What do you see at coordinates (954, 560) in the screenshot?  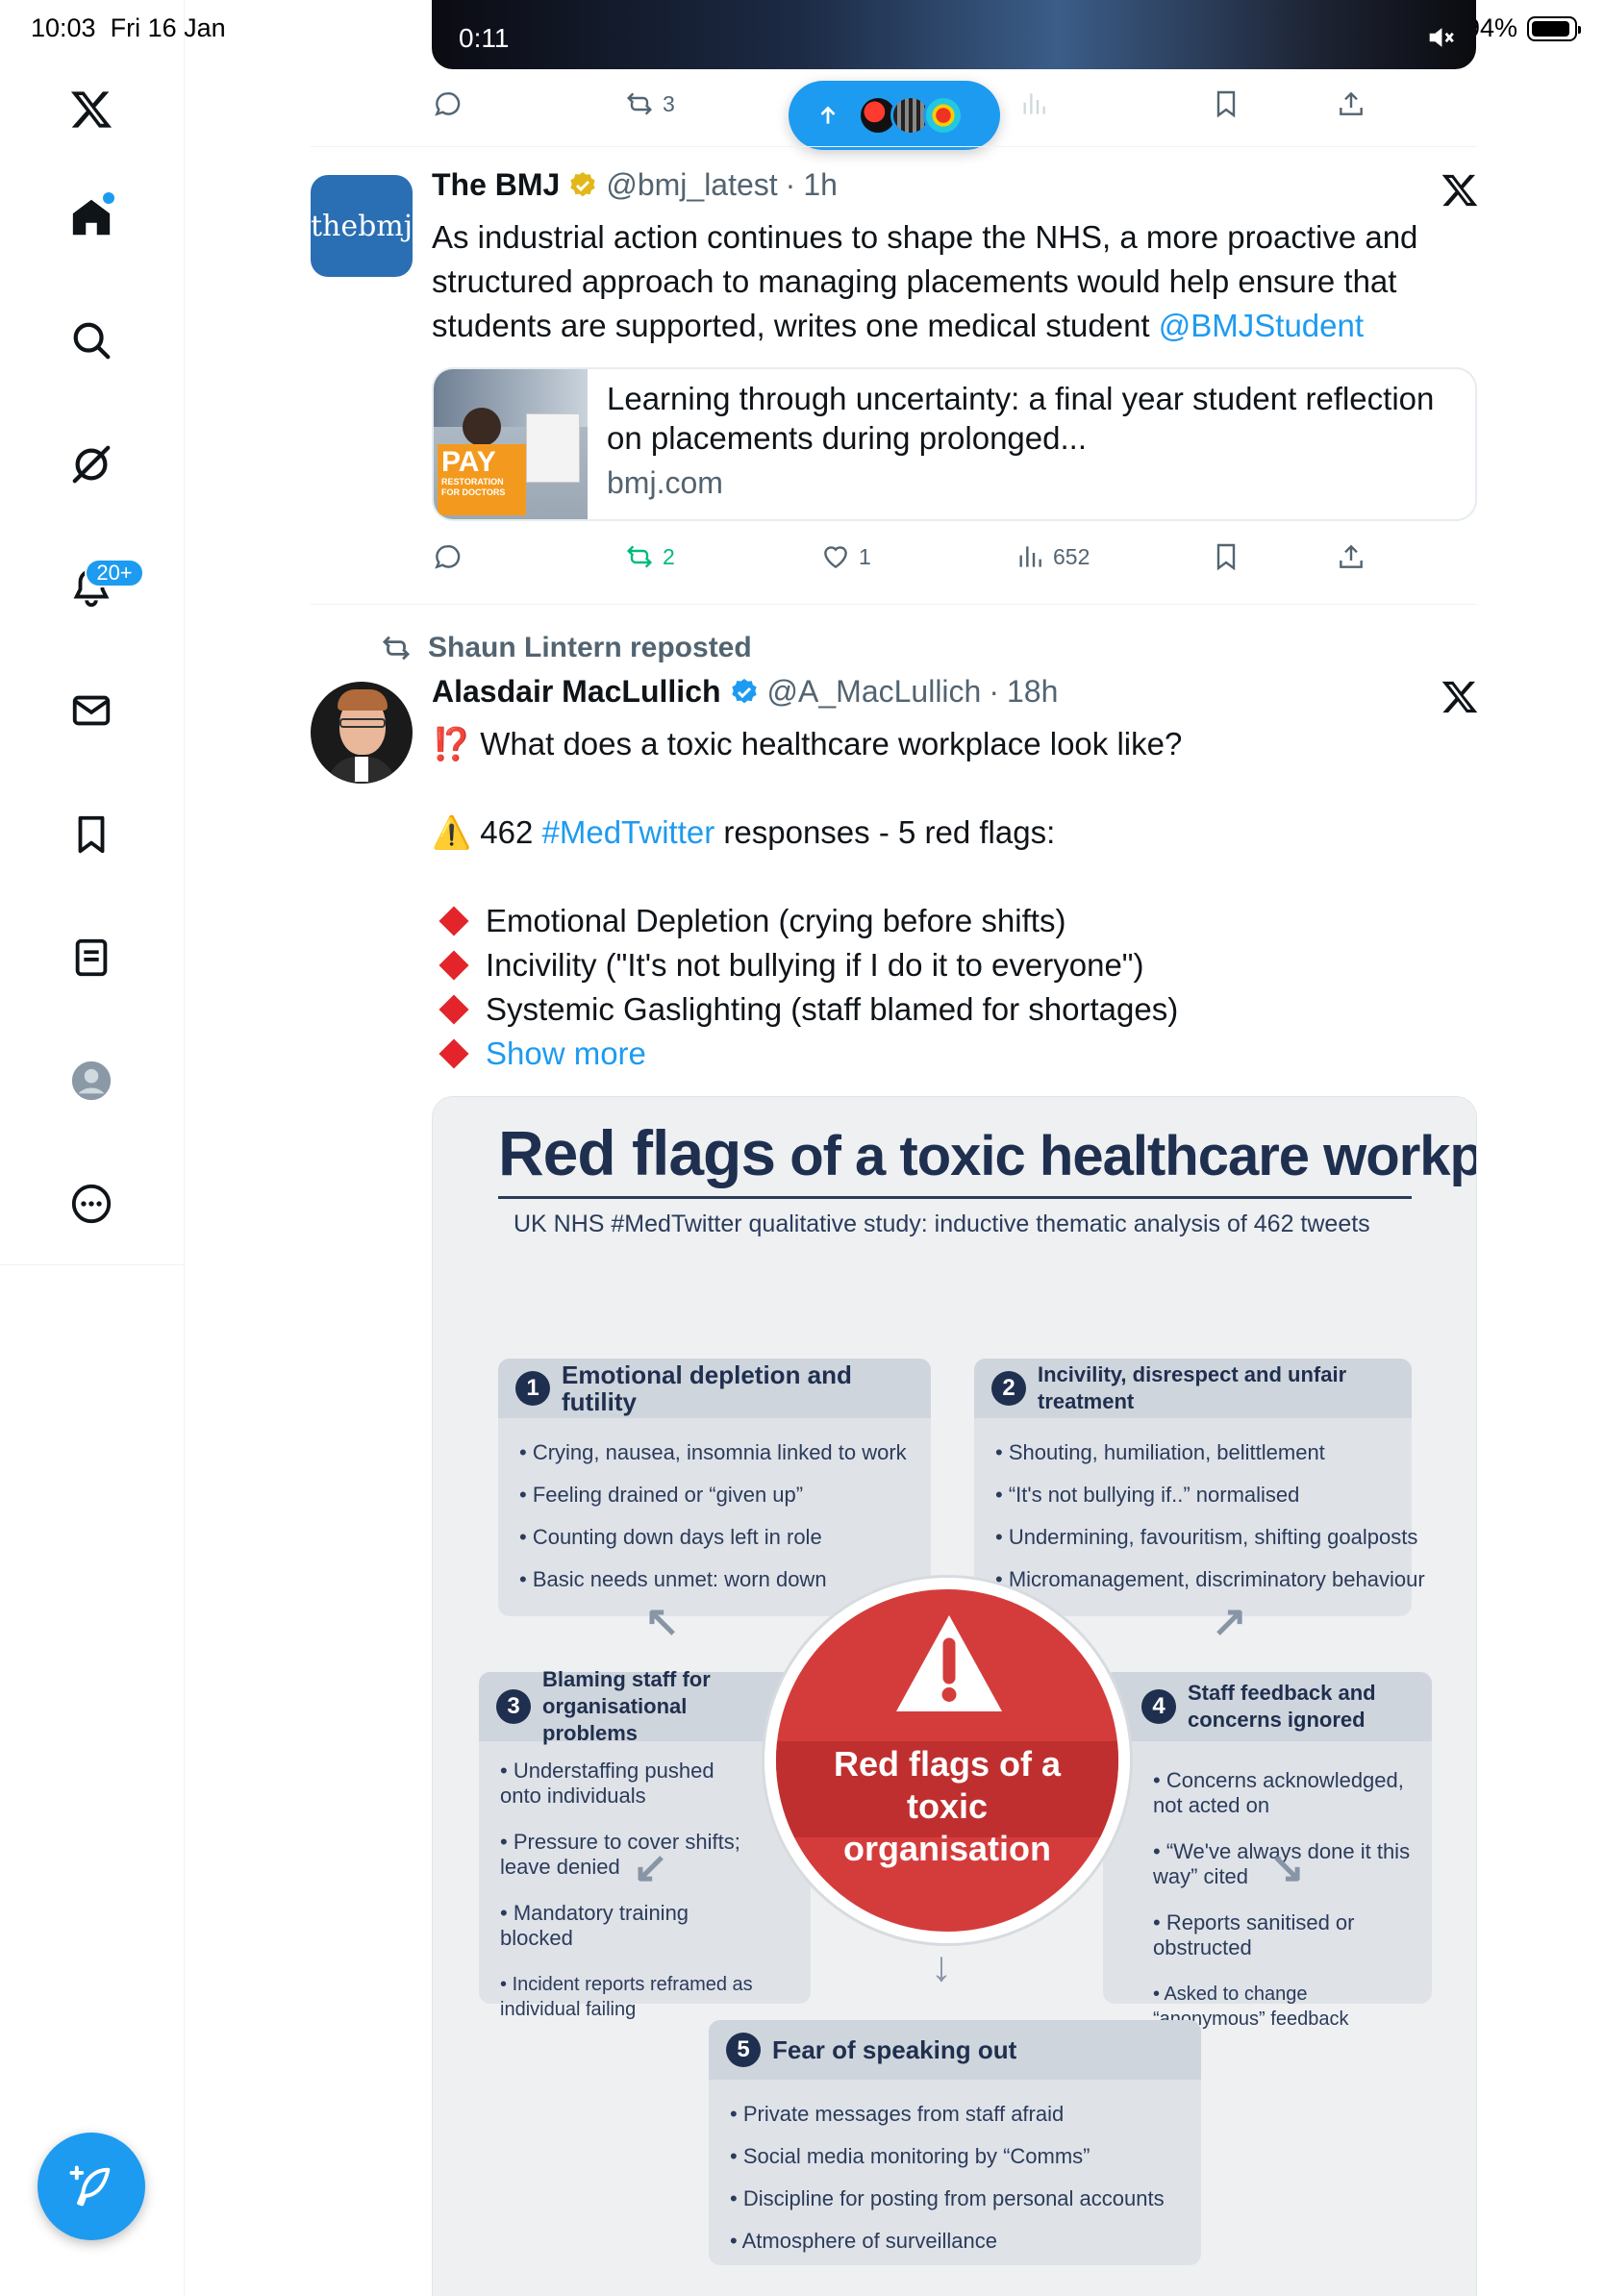 I see `tweet1-actions: 2 1 652` at bounding box center [954, 560].